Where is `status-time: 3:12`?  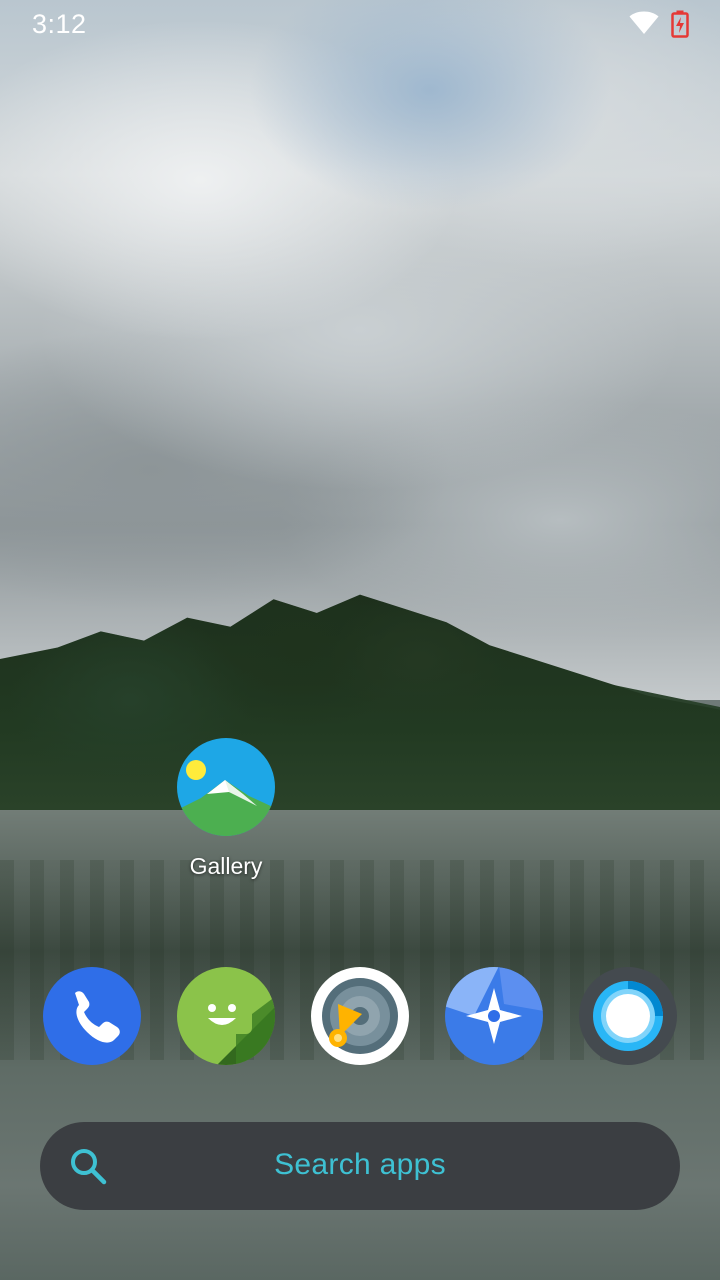 status-time: 3:12 is located at coordinates (59, 24).